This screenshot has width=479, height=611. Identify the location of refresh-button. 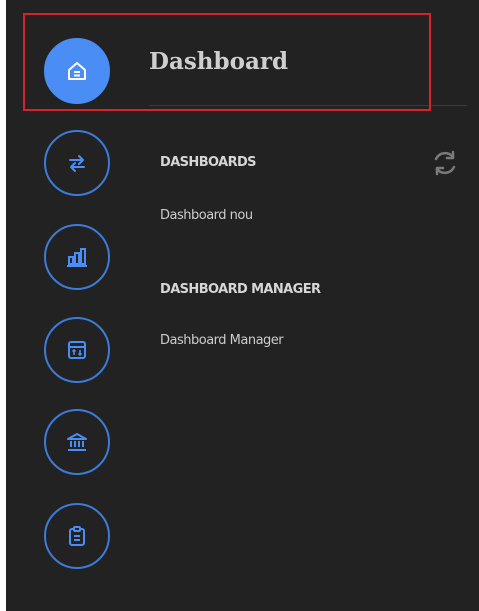
(445, 165).